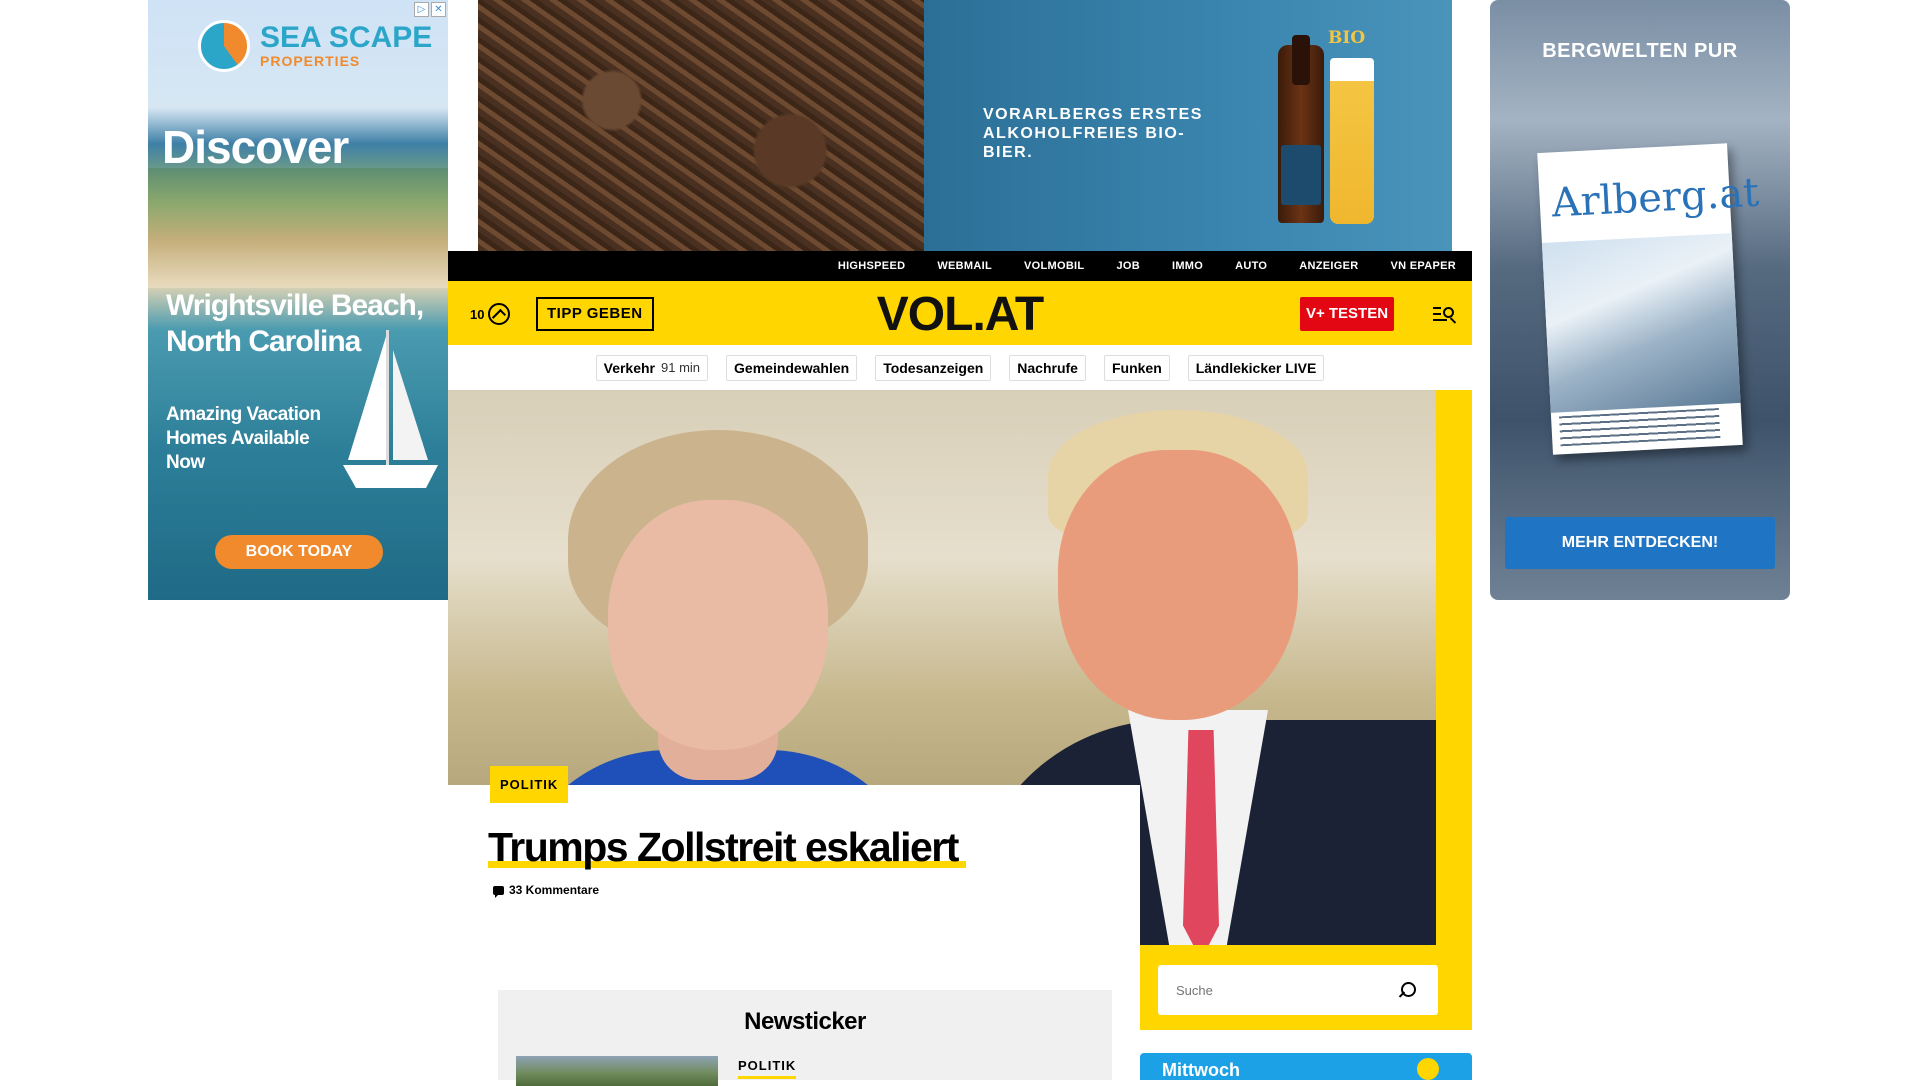 The height and width of the screenshot is (1086, 1920). What do you see at coordinates (1136, 367) in the screenshot?
I see `quicklink-funken: Funken` at bounding box center [1136, 367].